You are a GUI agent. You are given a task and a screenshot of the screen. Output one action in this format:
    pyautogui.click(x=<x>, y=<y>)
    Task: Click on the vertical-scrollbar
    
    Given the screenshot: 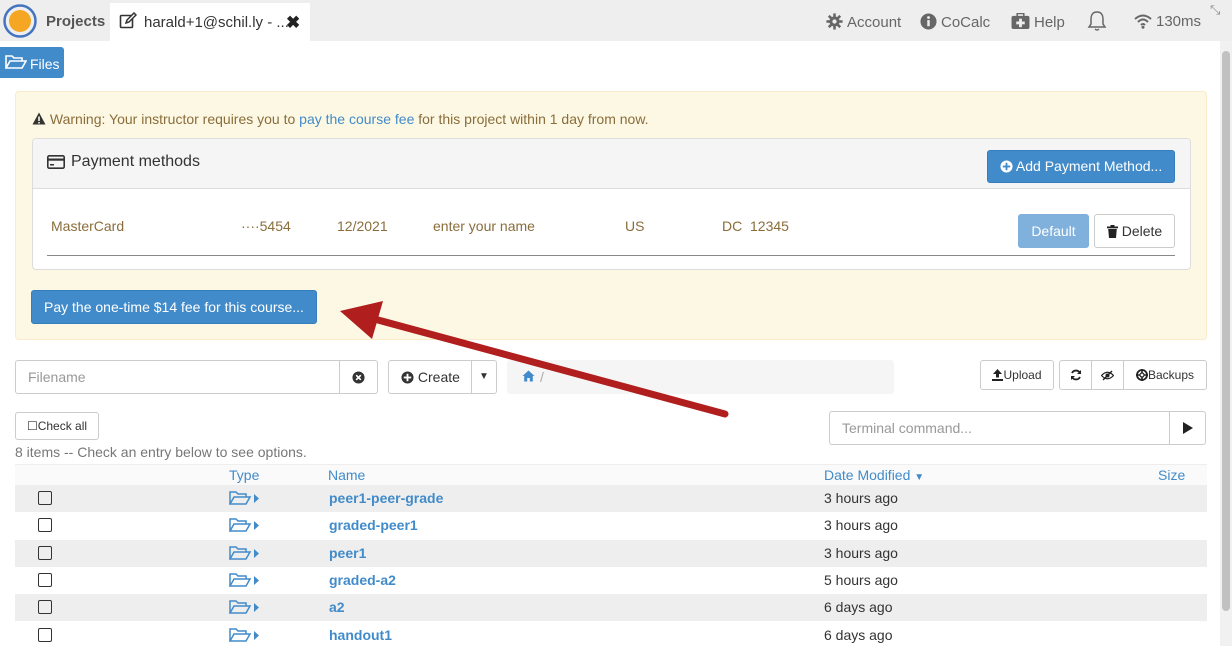 What is the action you would take?
    pyautogui.click(x=1226, y=343)
    